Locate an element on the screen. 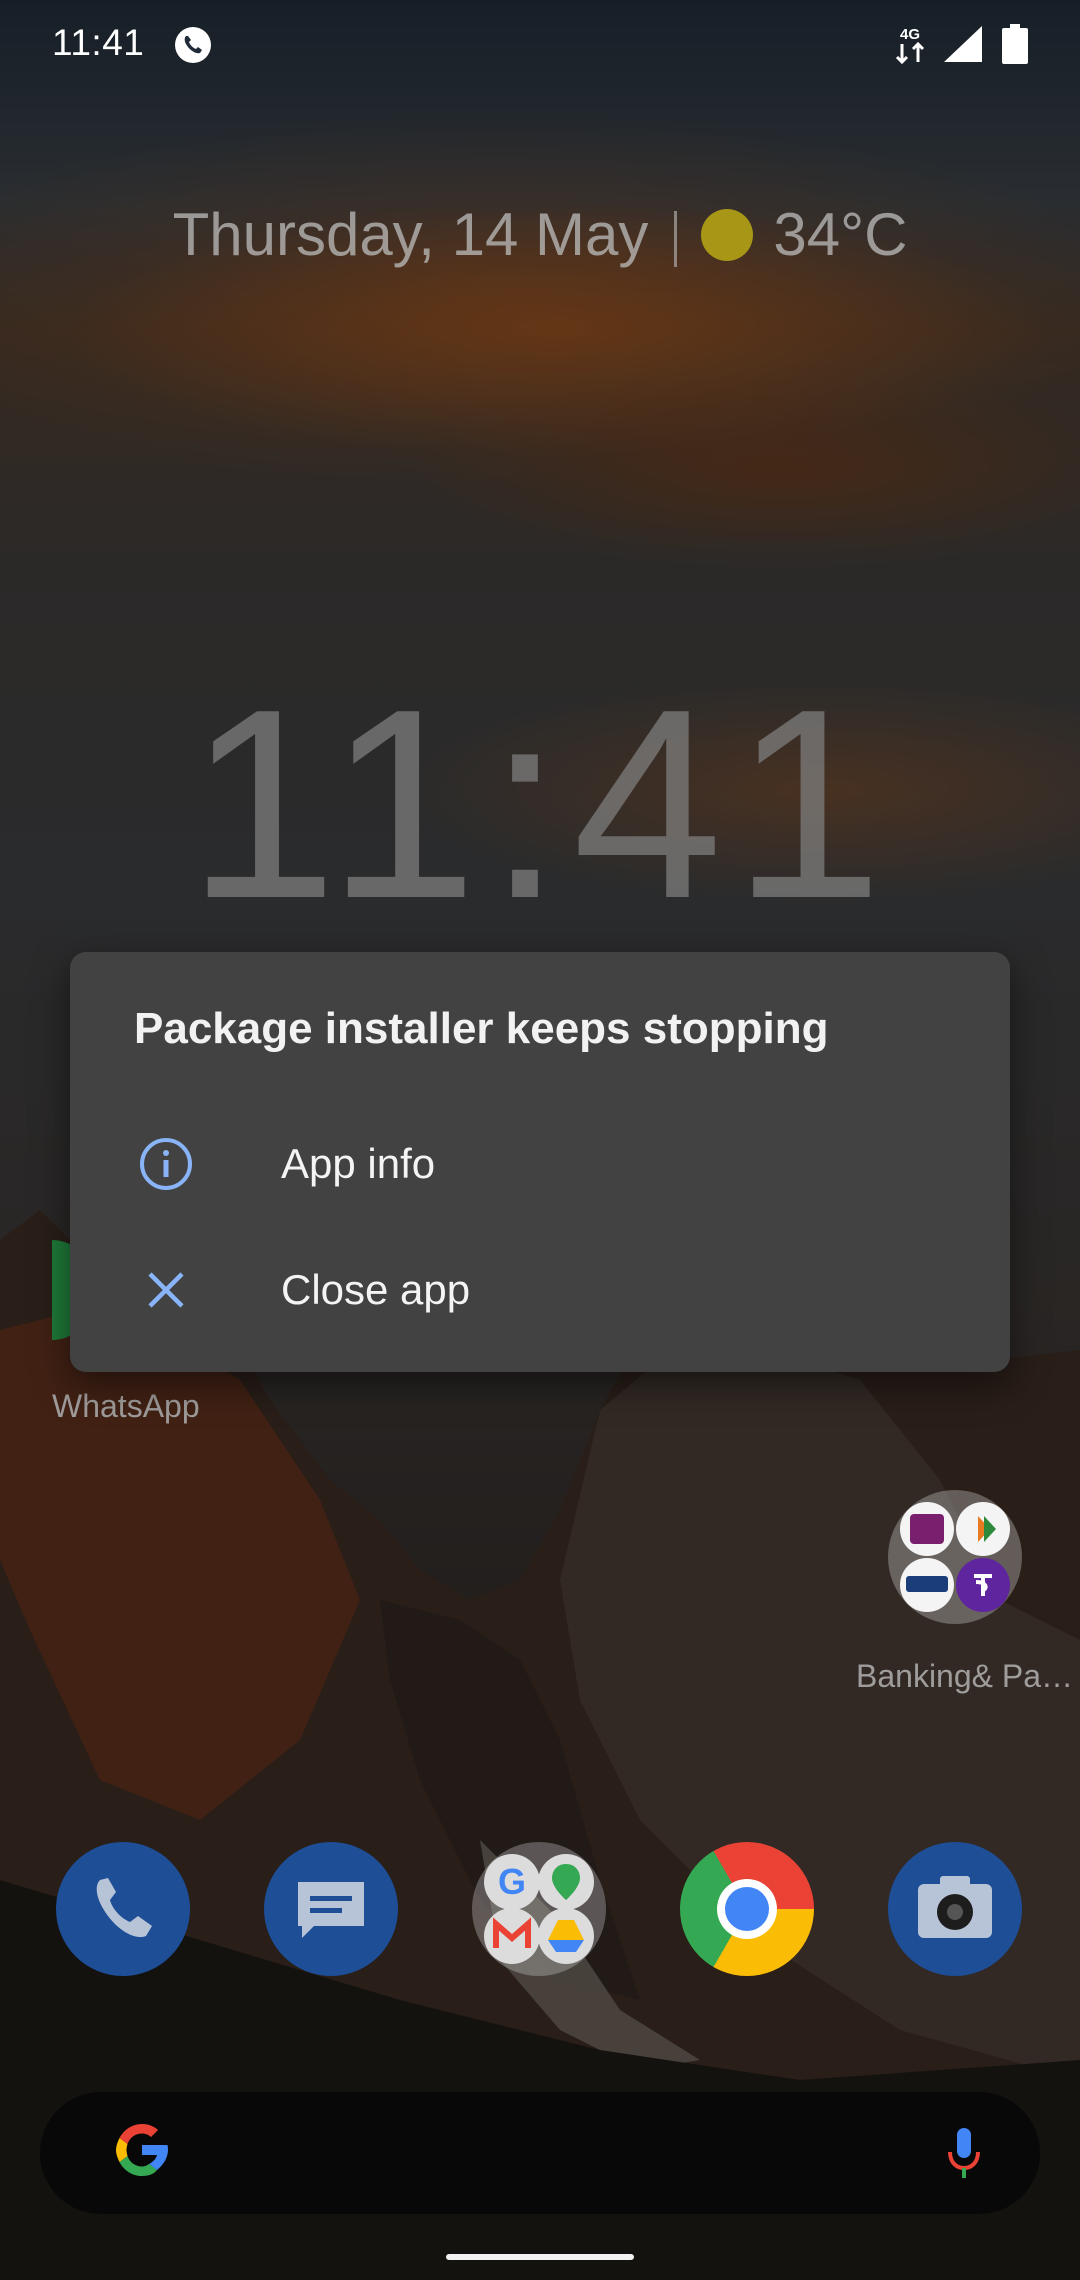  yono-sbi-icon is located at coordinates (927, 1529).